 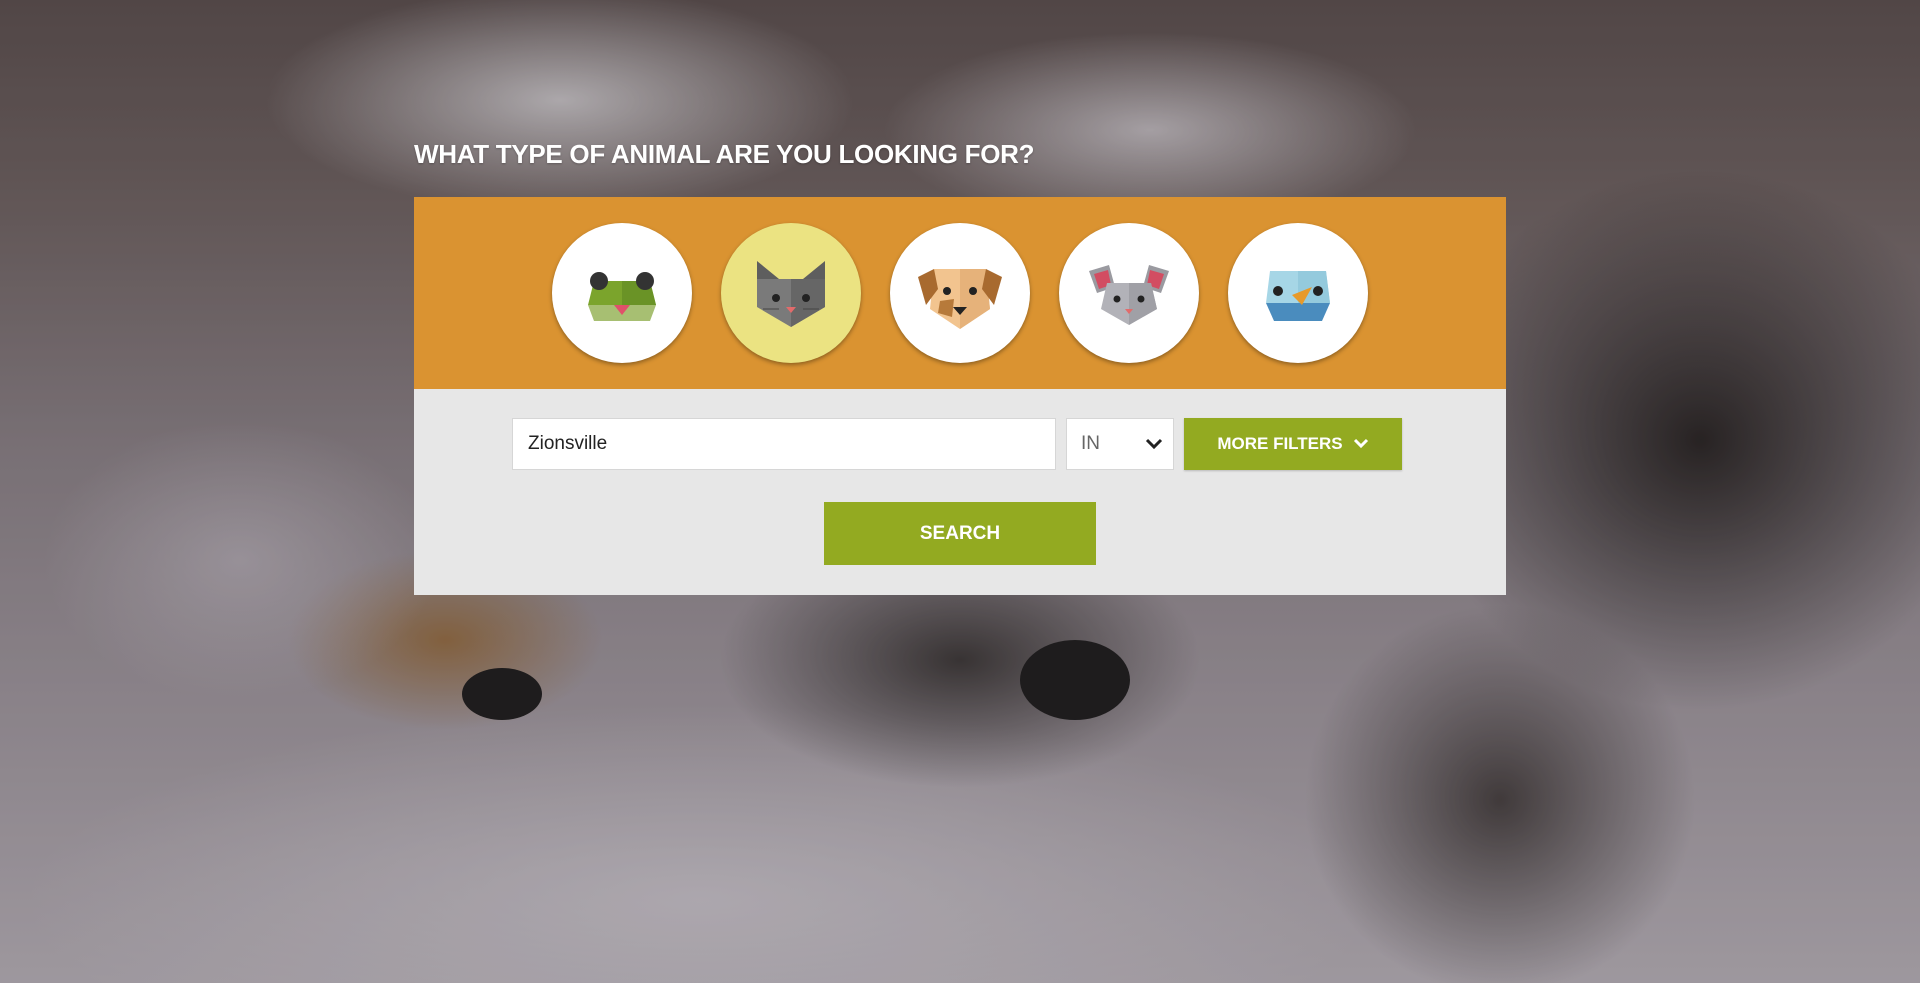 I want to click on state-select: IN, so click(x=1120, y=444).